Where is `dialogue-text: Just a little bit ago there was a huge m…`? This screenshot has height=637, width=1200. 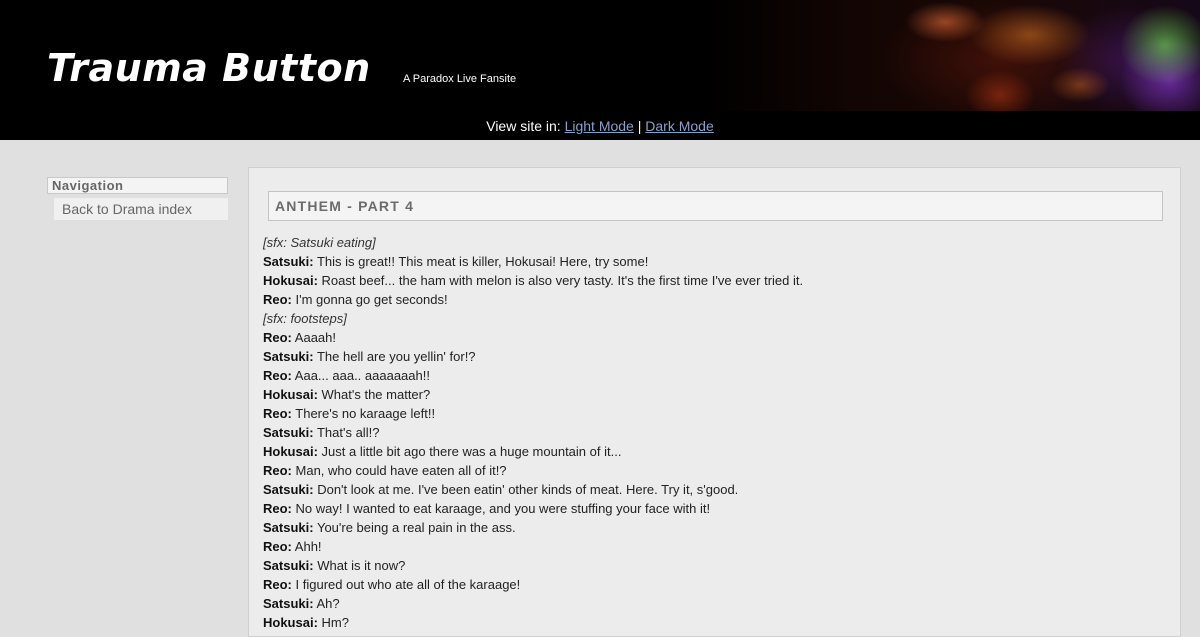
dialogue-text: Just a little bit ago there was a huge m… is located at coordinates (471, 451).